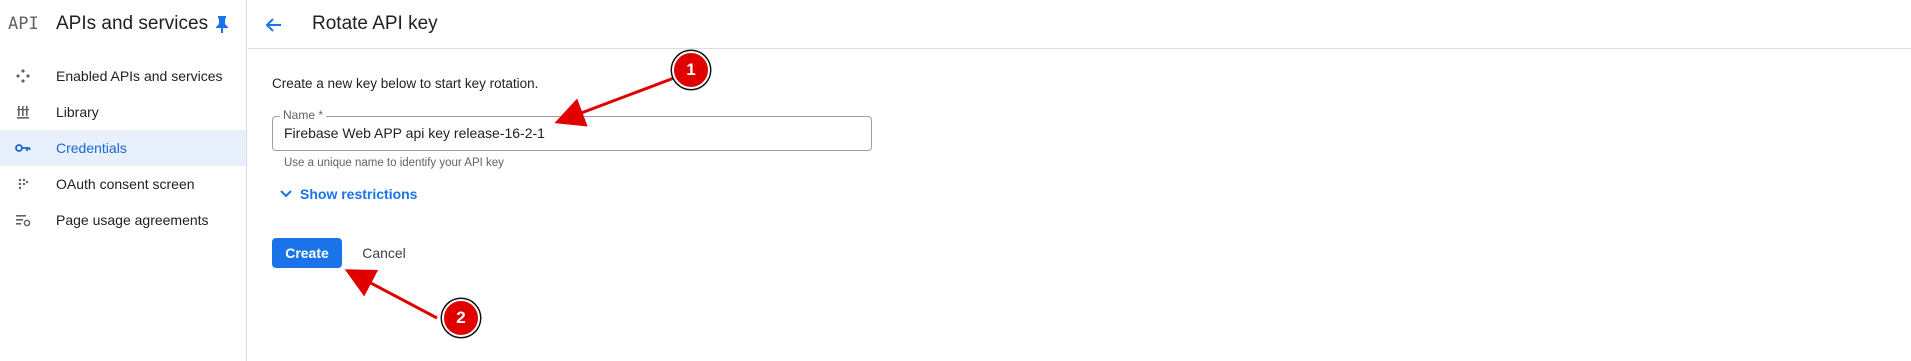 Image resolution: width=1911 pixels, height=361 pixels. What do you see at coordinates (691, 70) in the screenshot?
I see `annotation-badge-1: 1` at bounding box center [691, 70].